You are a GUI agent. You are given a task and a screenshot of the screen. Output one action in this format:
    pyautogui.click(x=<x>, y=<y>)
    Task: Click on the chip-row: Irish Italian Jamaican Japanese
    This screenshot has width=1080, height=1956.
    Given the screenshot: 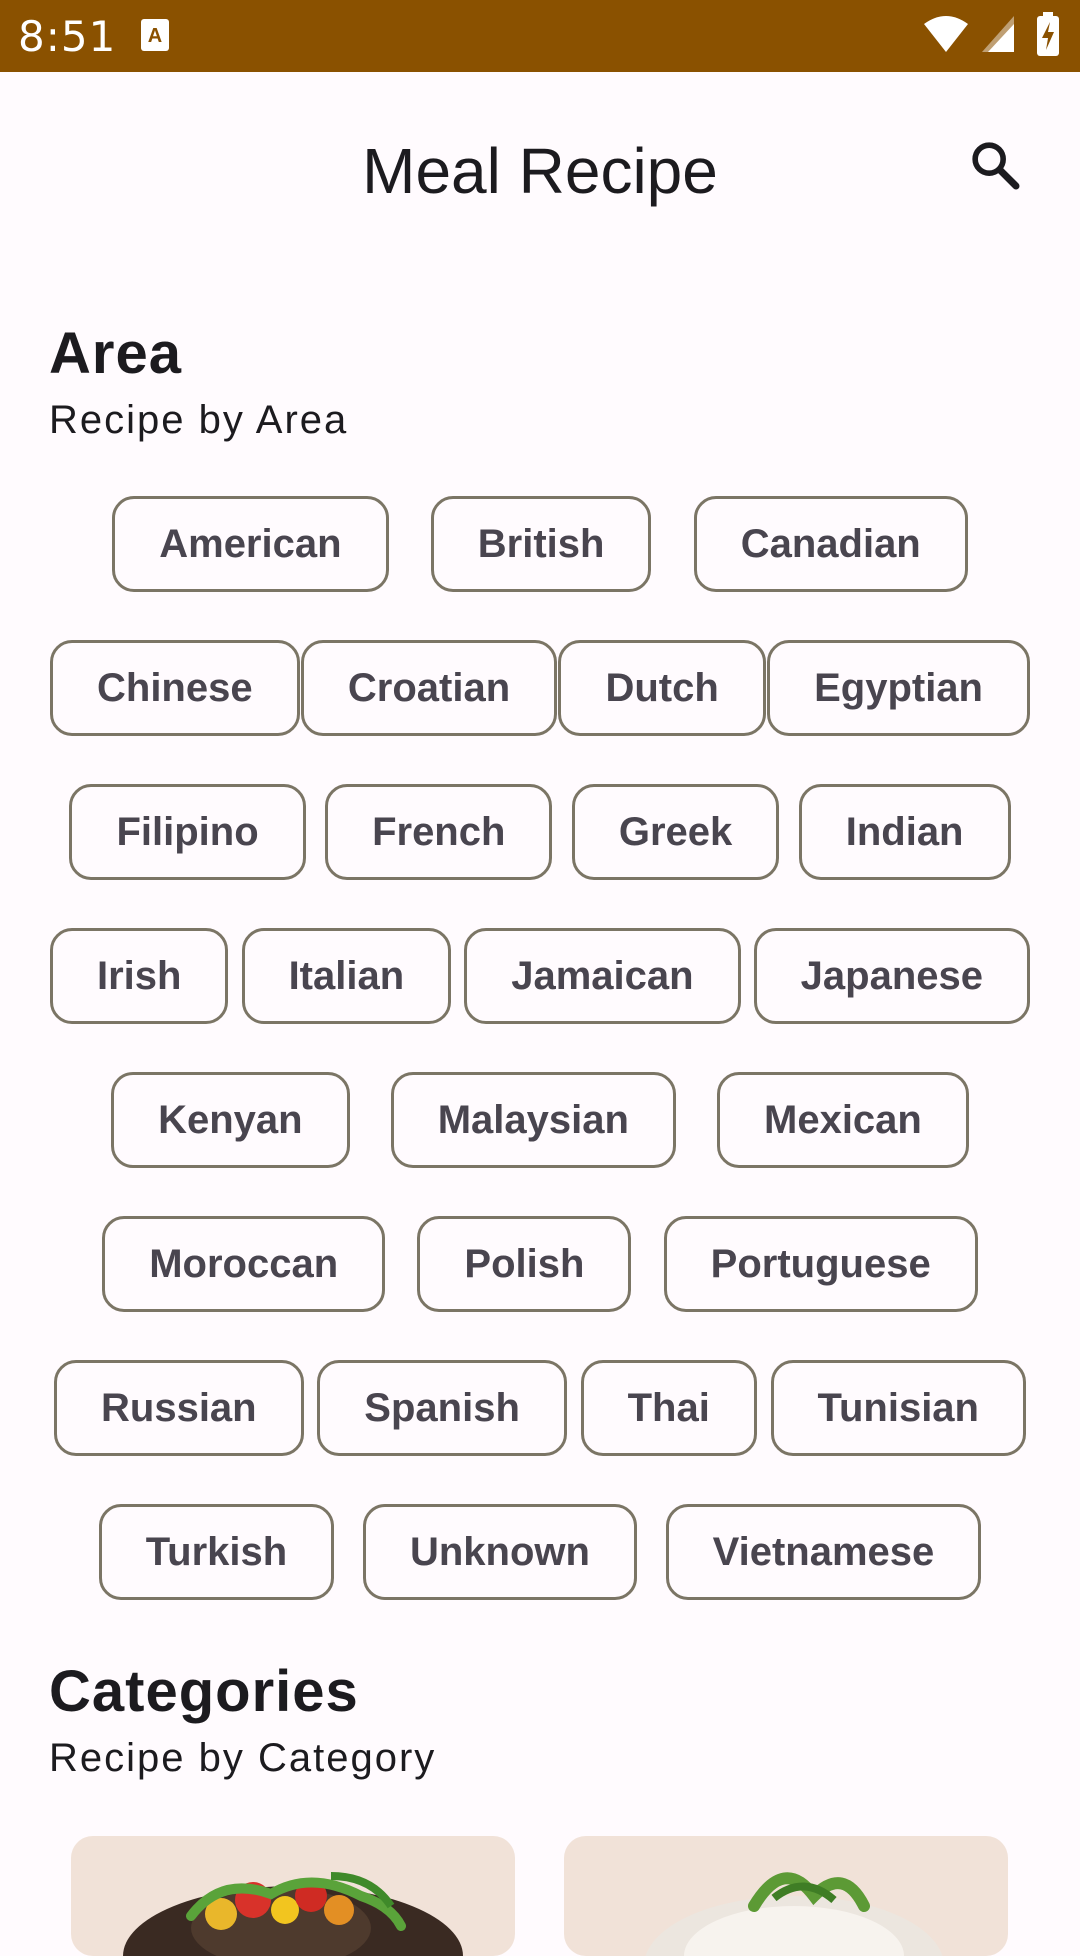 What is the action you would take?
    pyautogui.click(x=540, y=976)
    